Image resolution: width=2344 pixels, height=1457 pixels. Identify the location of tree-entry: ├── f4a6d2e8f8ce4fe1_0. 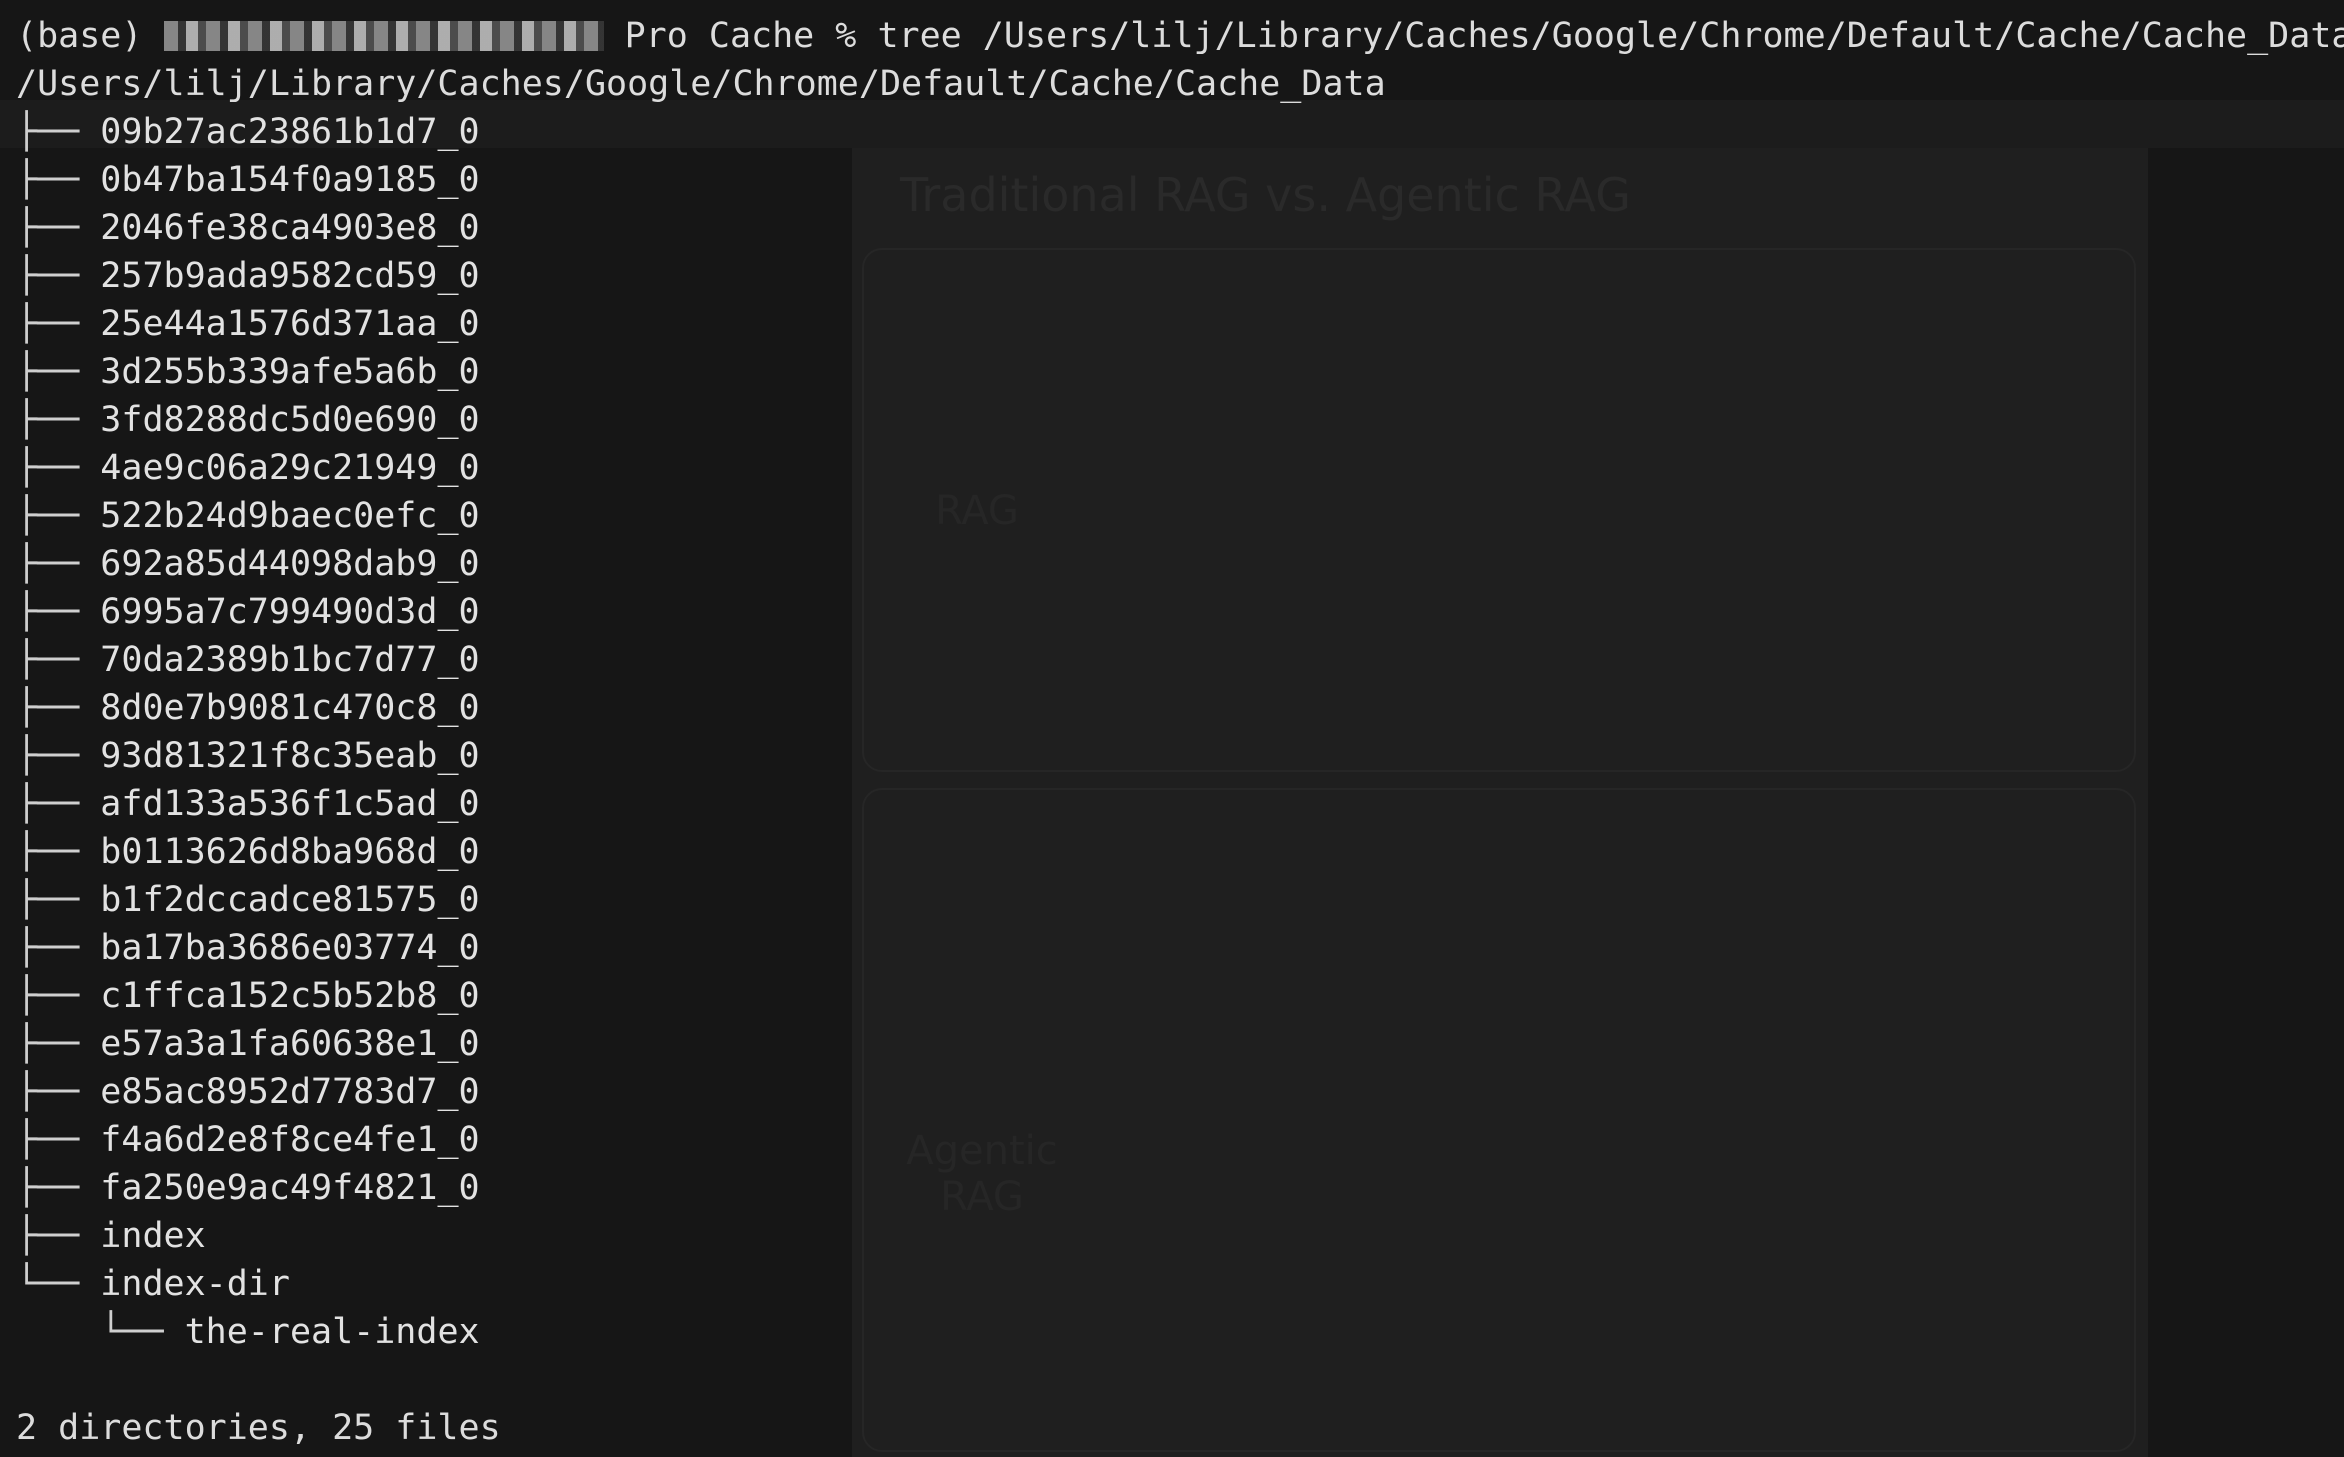
(1180, 1140).